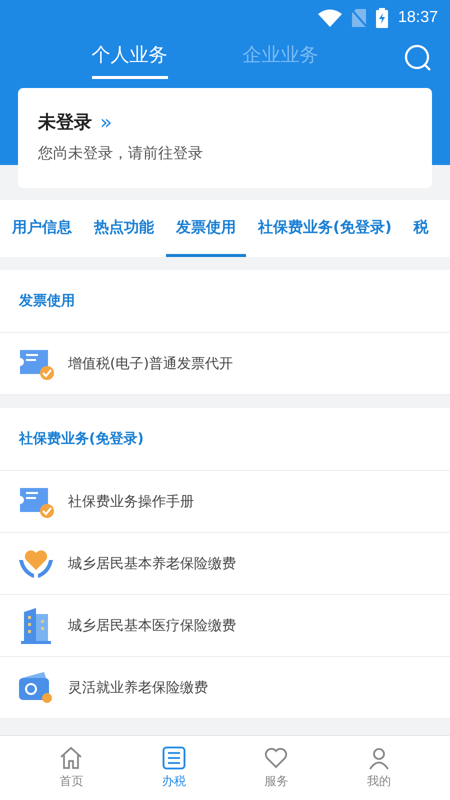  What do you see at coordinates (421, 228) in the screenshot?
I see `category-tab: 税` at bounding box center [421, 228].